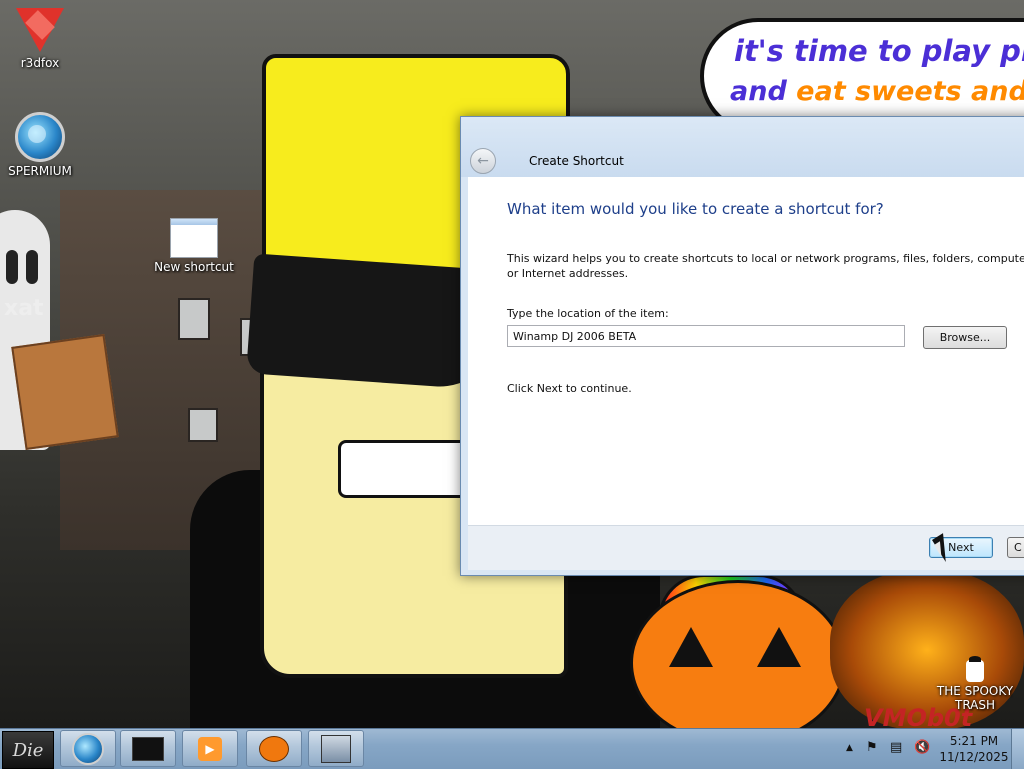 The image size is (1024, 769). Describe the element at coordinates (28, 750) in the screenshot. I see `start-button: Die` at that location.